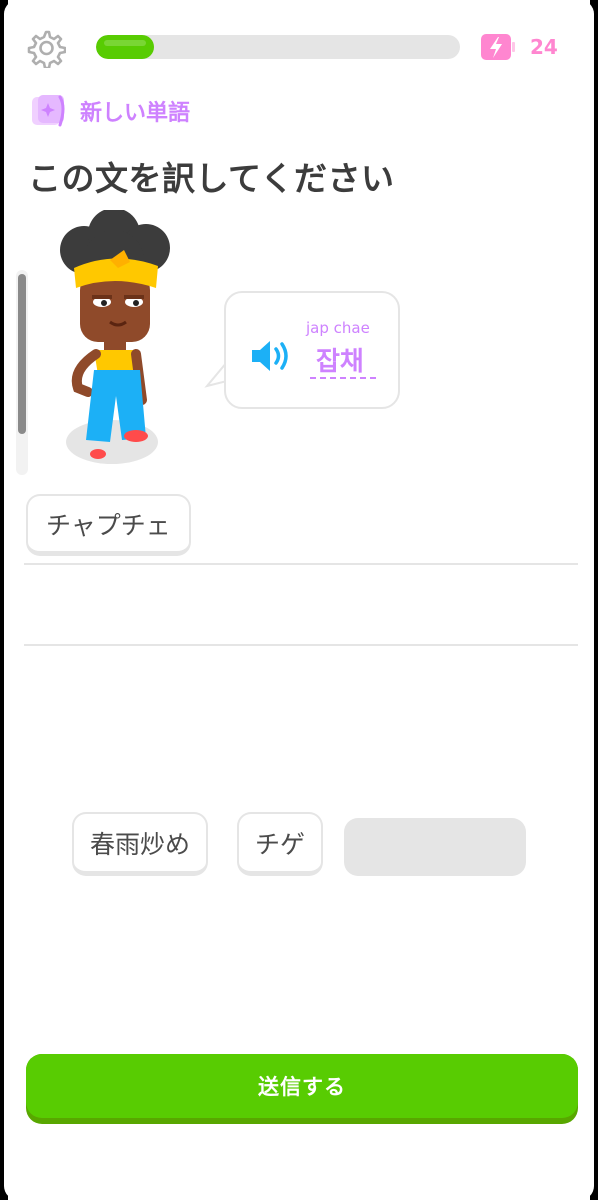 This screenshot has height=1200, width=598. I want to click on submit-button: 送信する, so click(302, 1089).